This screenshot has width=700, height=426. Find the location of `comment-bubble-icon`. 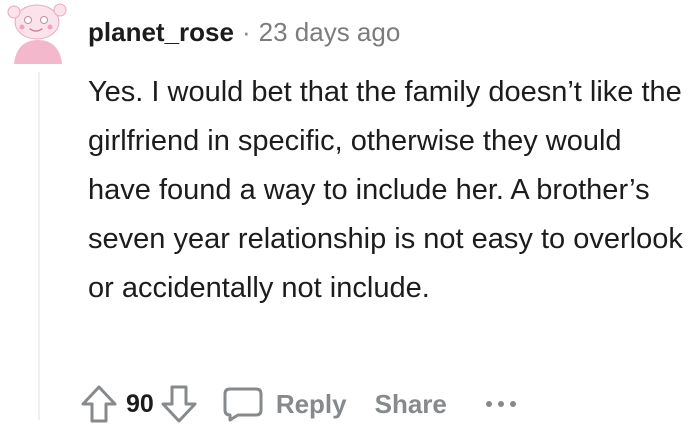

comment-bubble-icon is located at coordinates (243, 404).